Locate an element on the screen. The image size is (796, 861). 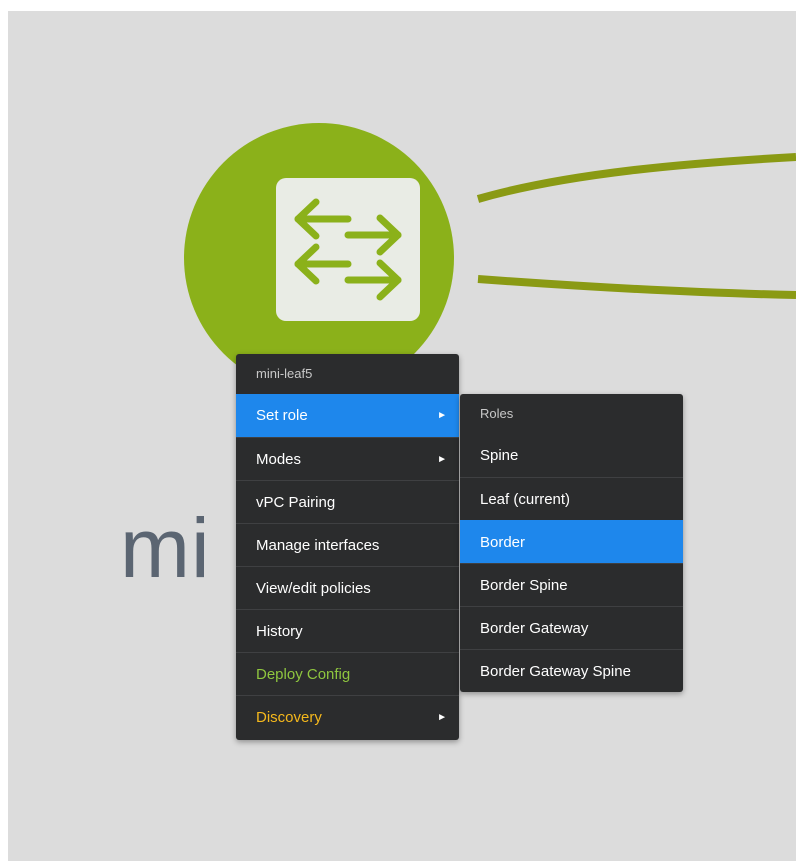
role-item-label: Border Spine is located at coordinates (524, 585).